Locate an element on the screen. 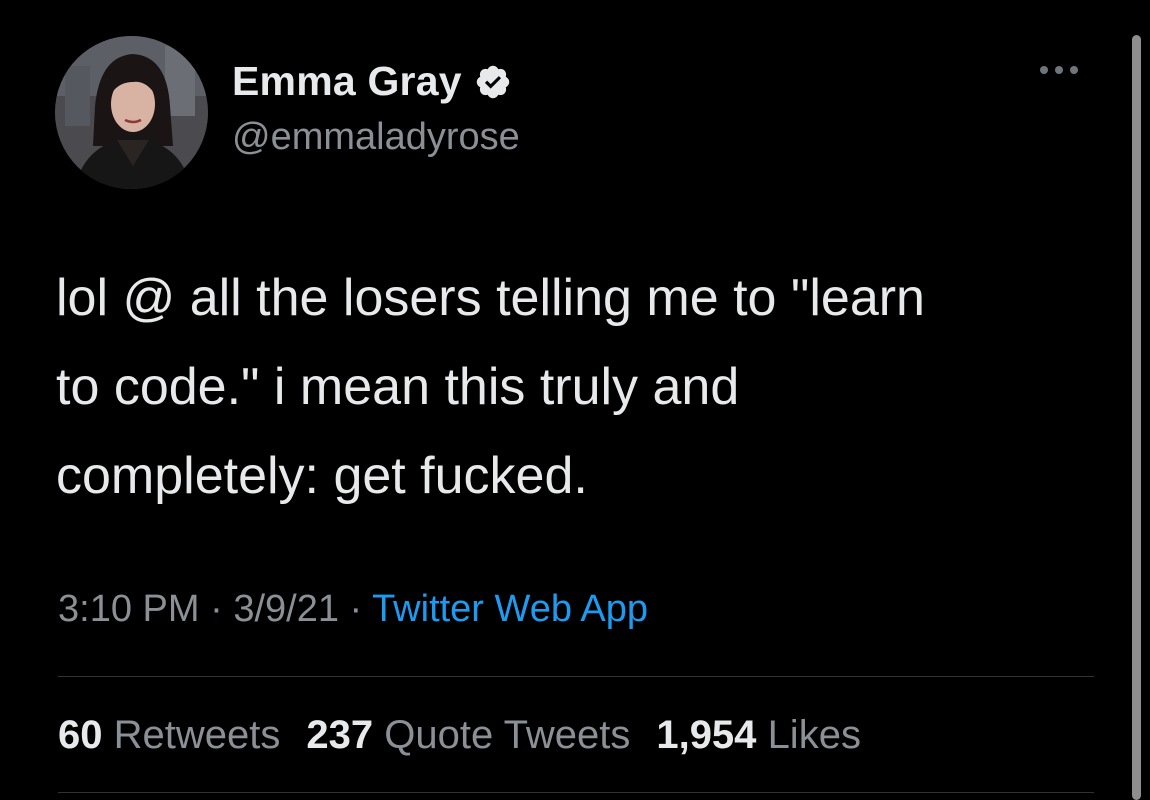 The image size is (1150, 800). avatar is located at coordinates (131, 112).